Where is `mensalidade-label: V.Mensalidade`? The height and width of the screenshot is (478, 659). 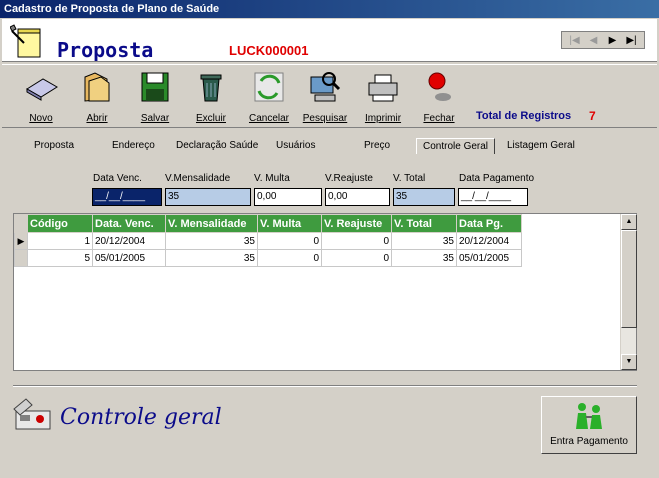 mensalidade-label: V.Mensalidade is located at coordinates (198, 178).